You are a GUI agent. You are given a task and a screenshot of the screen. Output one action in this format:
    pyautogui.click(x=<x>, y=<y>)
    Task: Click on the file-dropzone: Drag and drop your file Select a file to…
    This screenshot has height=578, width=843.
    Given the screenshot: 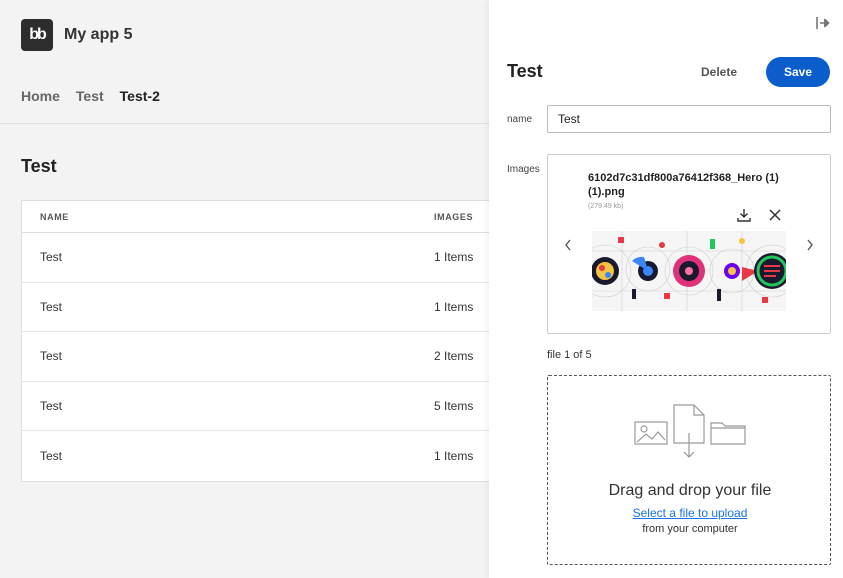 What is the action you would take?
    pyautogui.click(x=689, y=470)
    